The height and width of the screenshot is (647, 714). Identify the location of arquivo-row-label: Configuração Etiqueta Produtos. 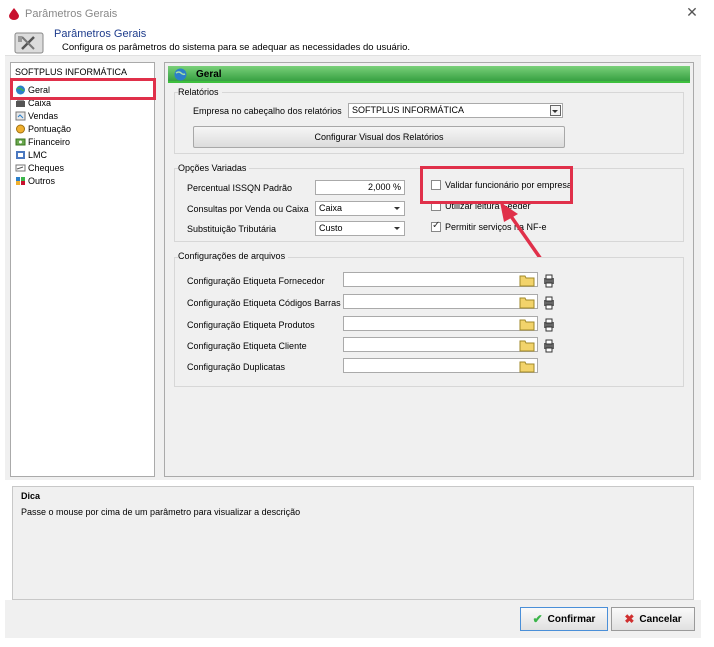
(251, 325).